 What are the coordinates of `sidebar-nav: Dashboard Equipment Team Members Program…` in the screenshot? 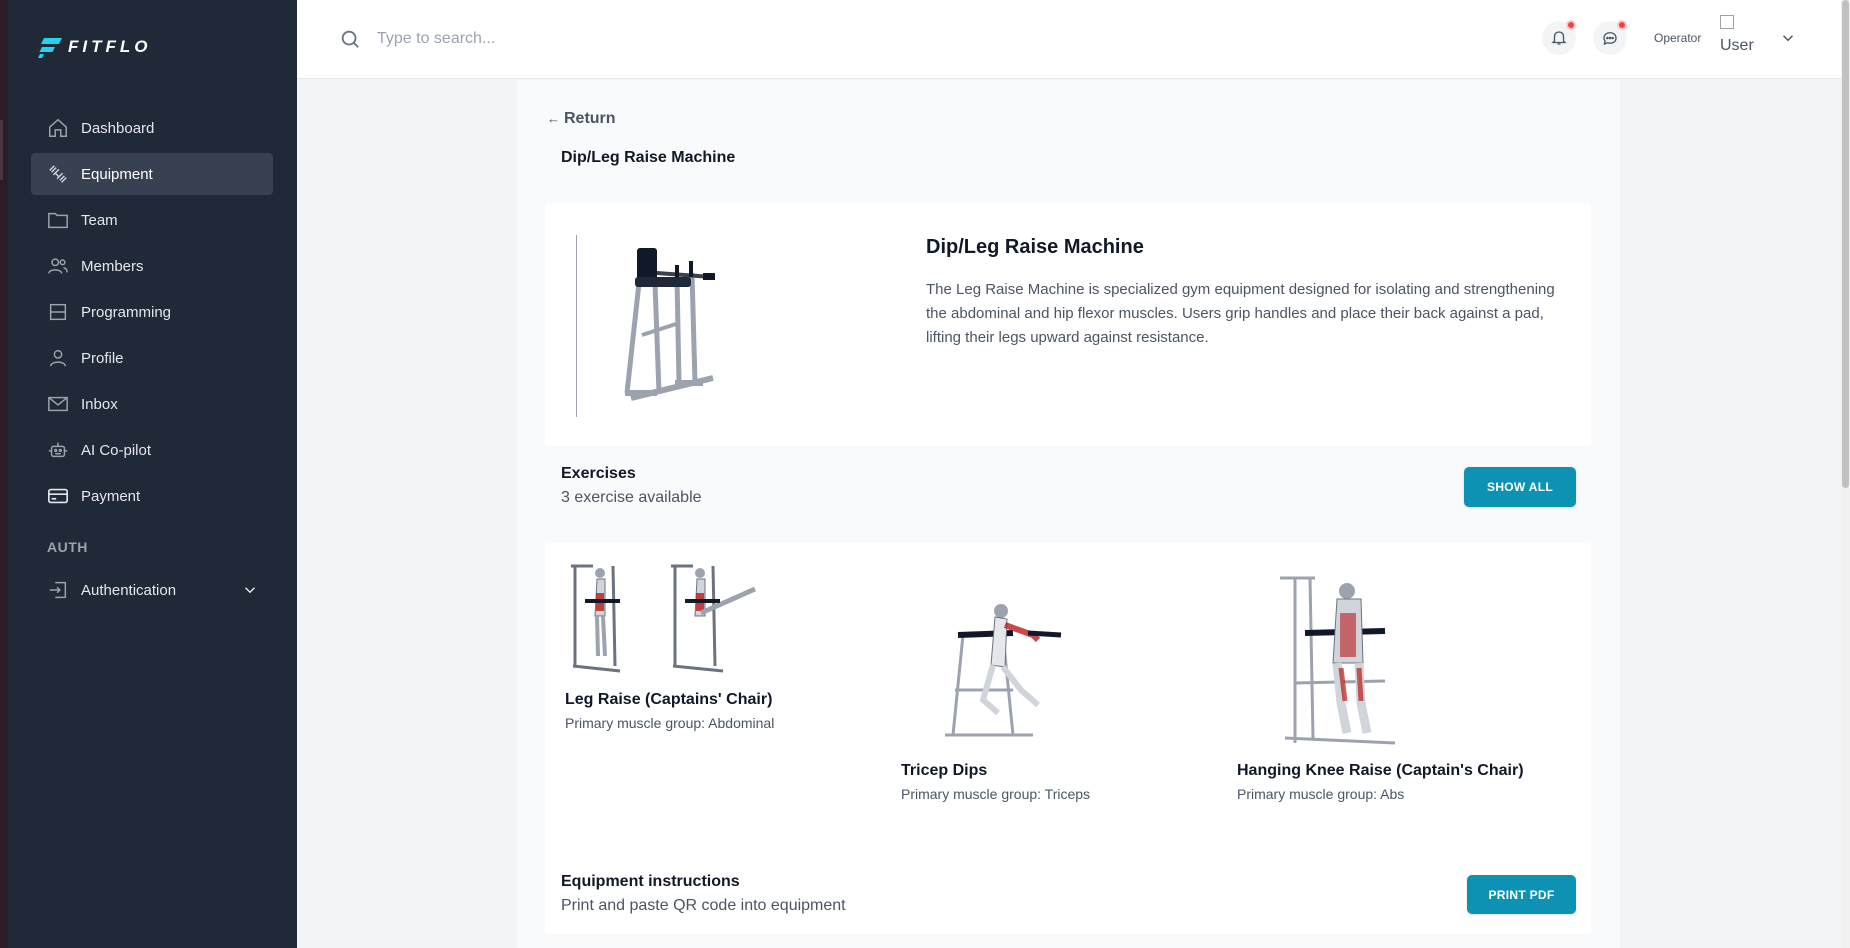 It's located at (152, 361).